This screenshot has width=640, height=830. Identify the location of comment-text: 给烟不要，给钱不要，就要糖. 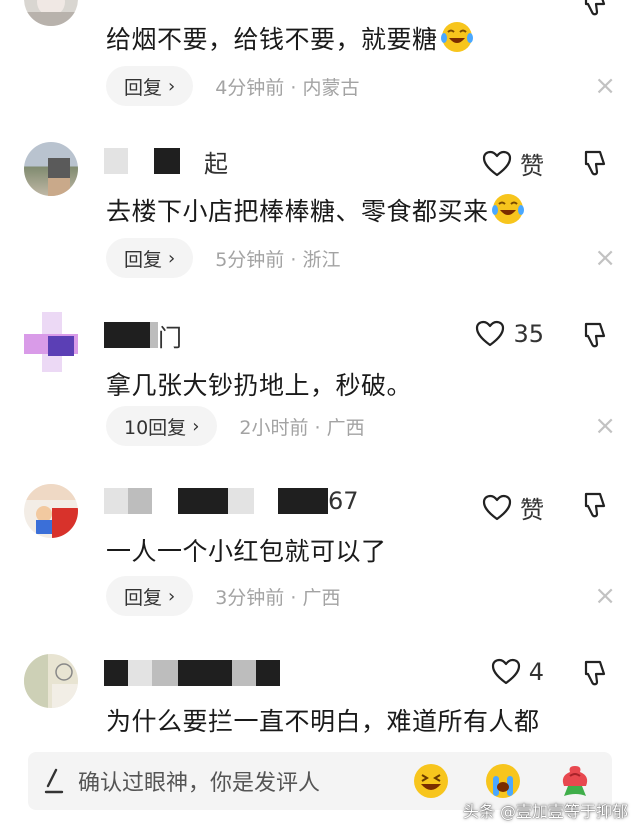
(290, 38).